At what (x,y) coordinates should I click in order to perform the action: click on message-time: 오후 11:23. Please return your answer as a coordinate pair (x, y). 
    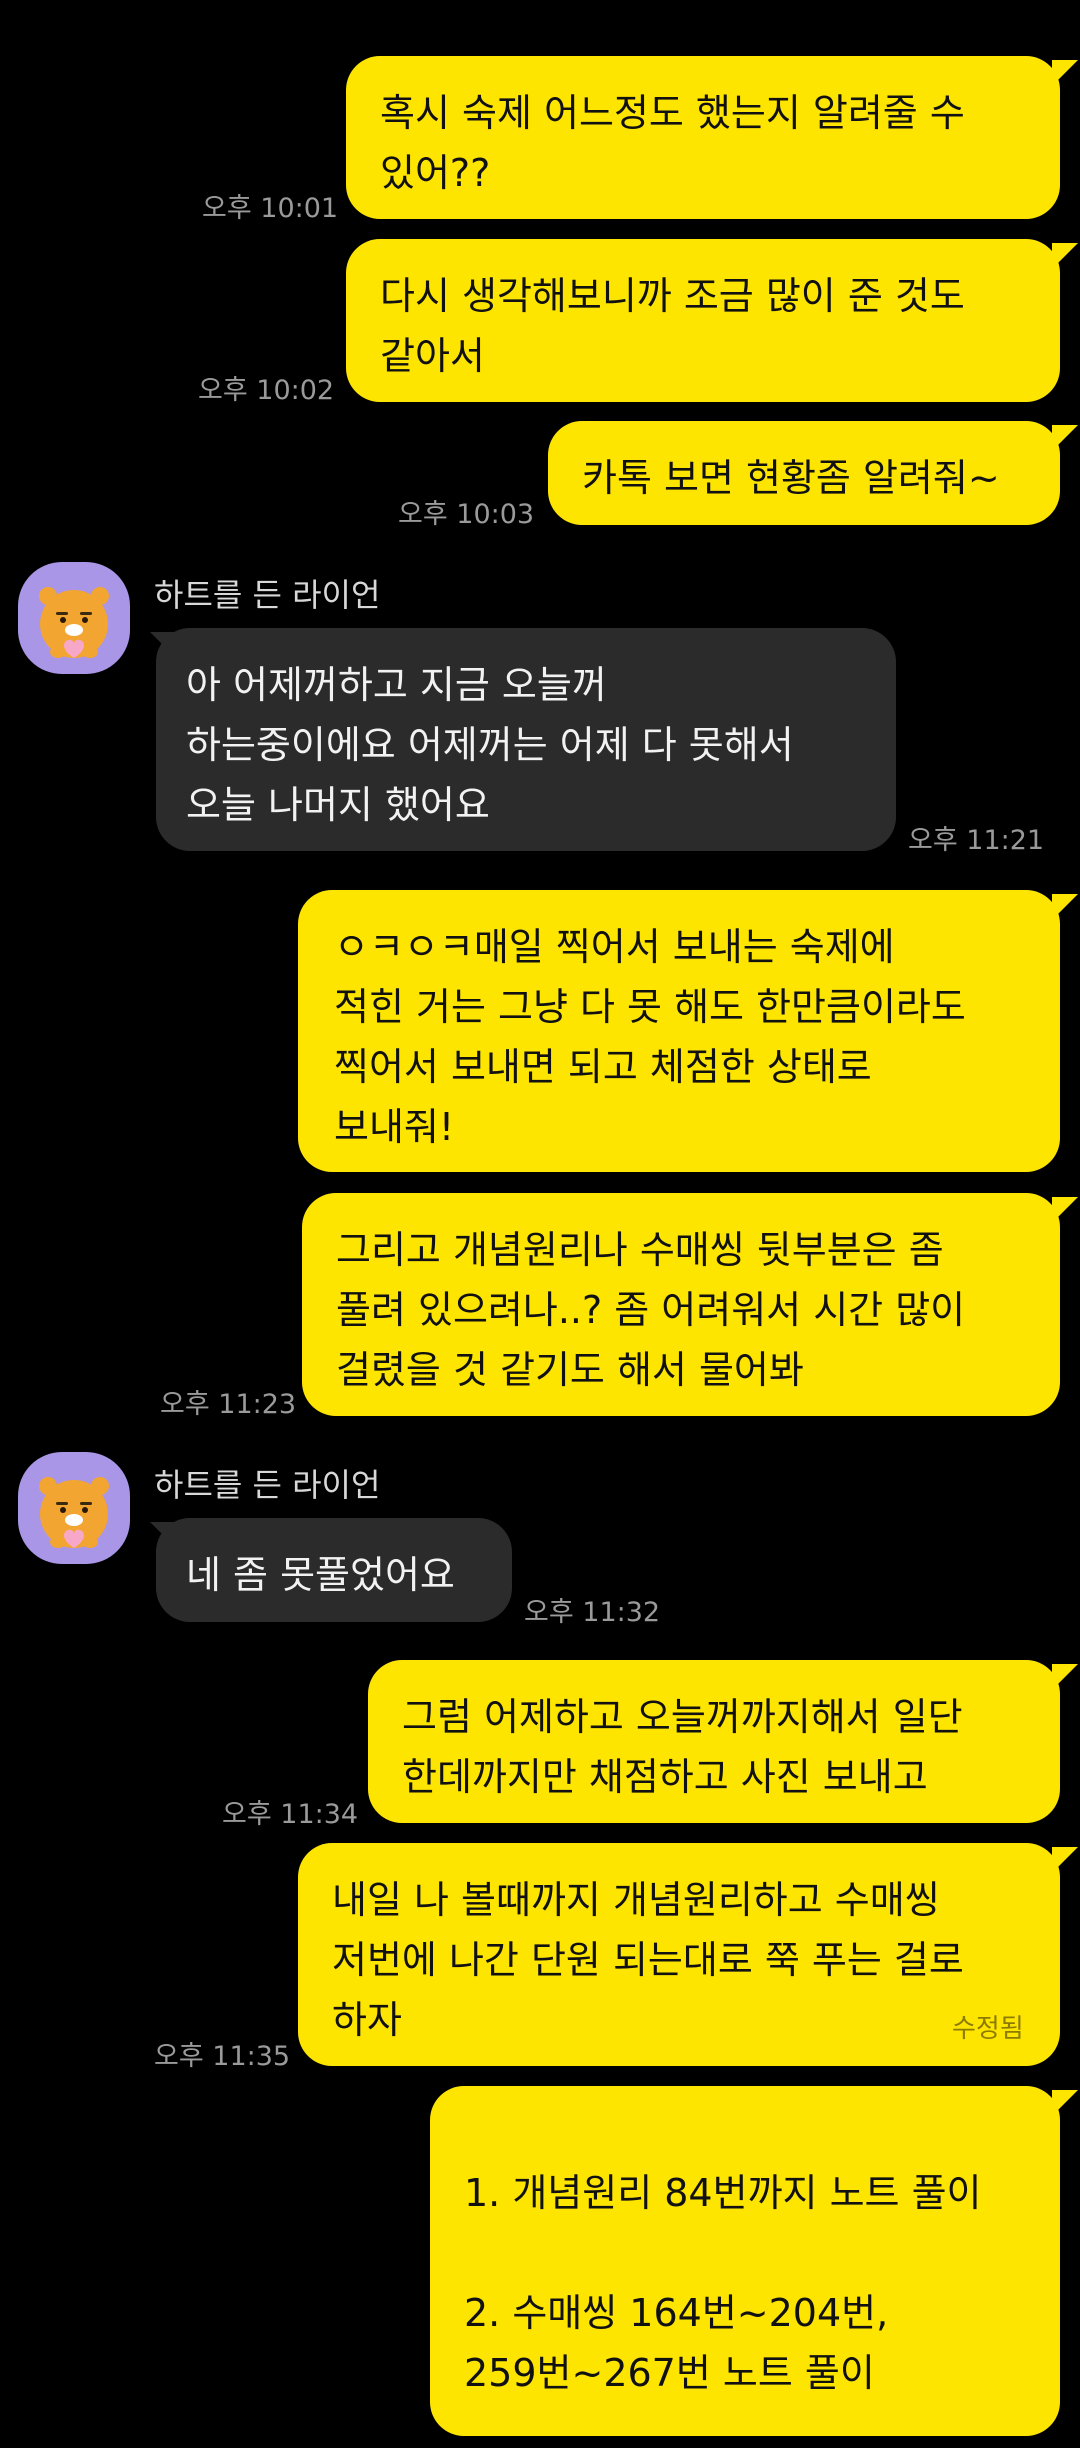
    Looking at the image, I should click on (228, 1404).